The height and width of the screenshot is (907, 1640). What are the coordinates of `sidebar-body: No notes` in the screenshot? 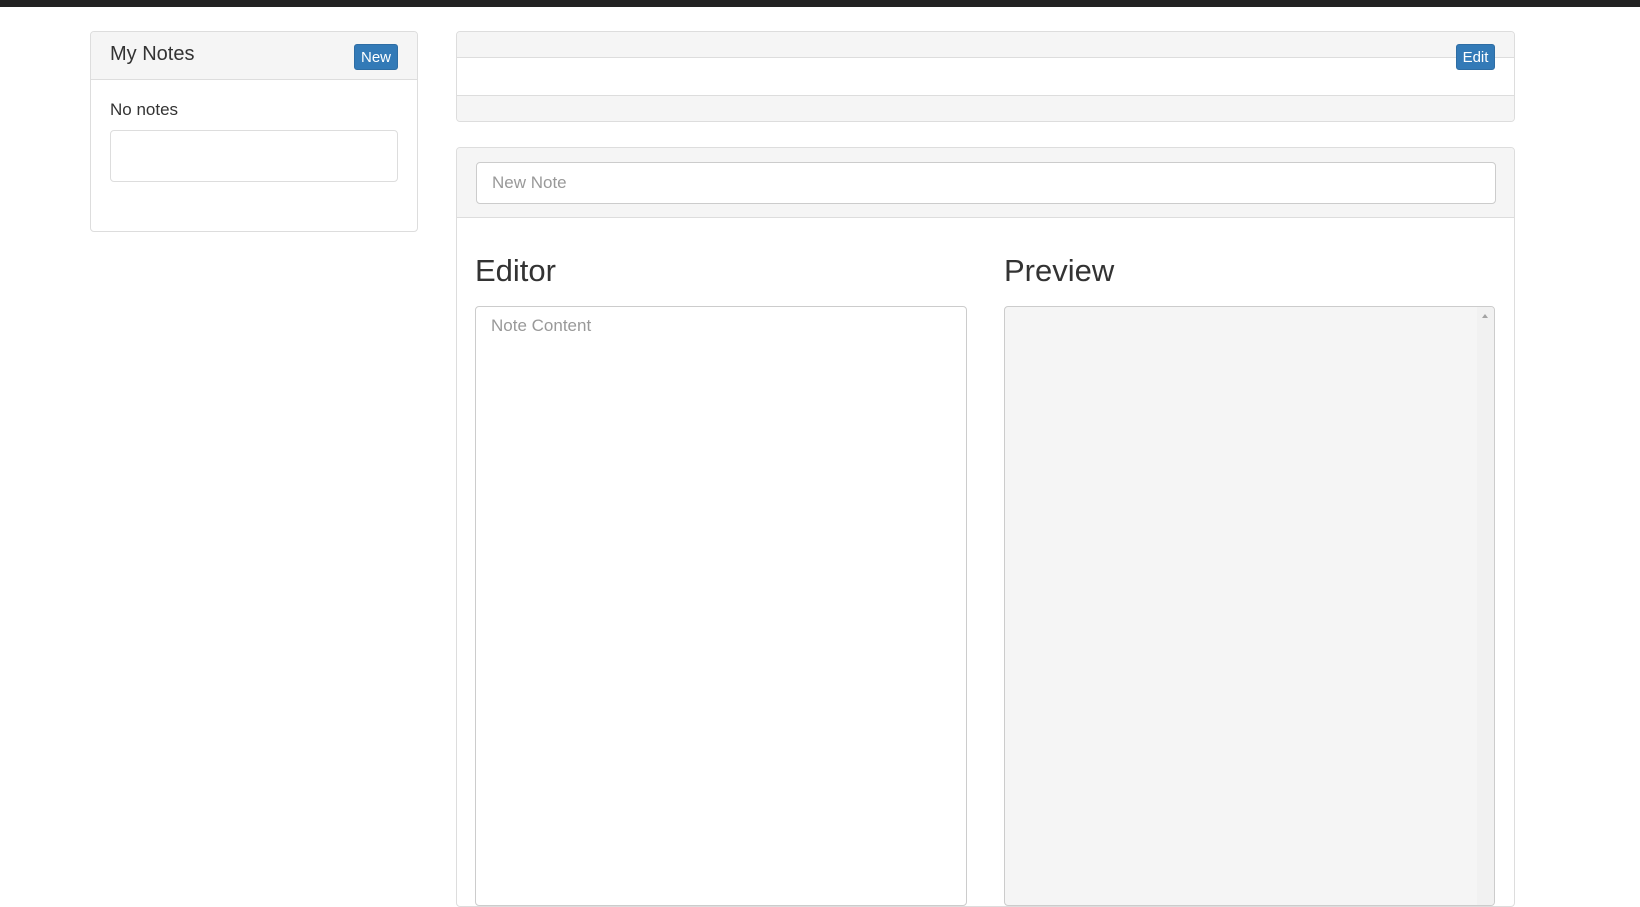 It's located at (254, 140).